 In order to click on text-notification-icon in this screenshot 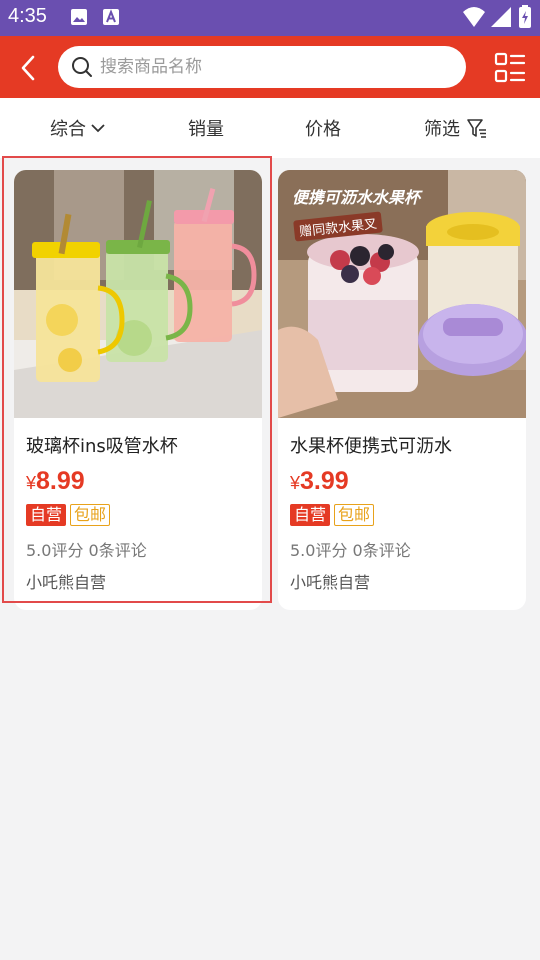, I will do `click(111, 17)`.